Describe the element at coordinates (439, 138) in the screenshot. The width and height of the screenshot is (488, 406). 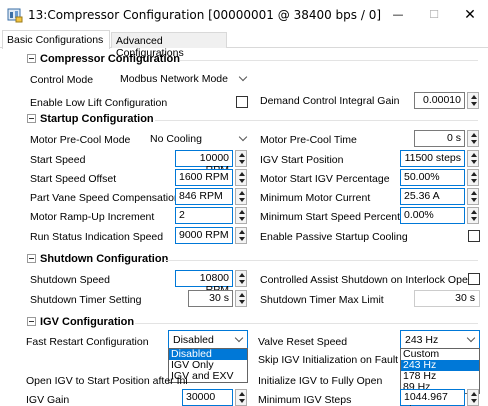
I see `precool-time-input: 0 s` at that location.